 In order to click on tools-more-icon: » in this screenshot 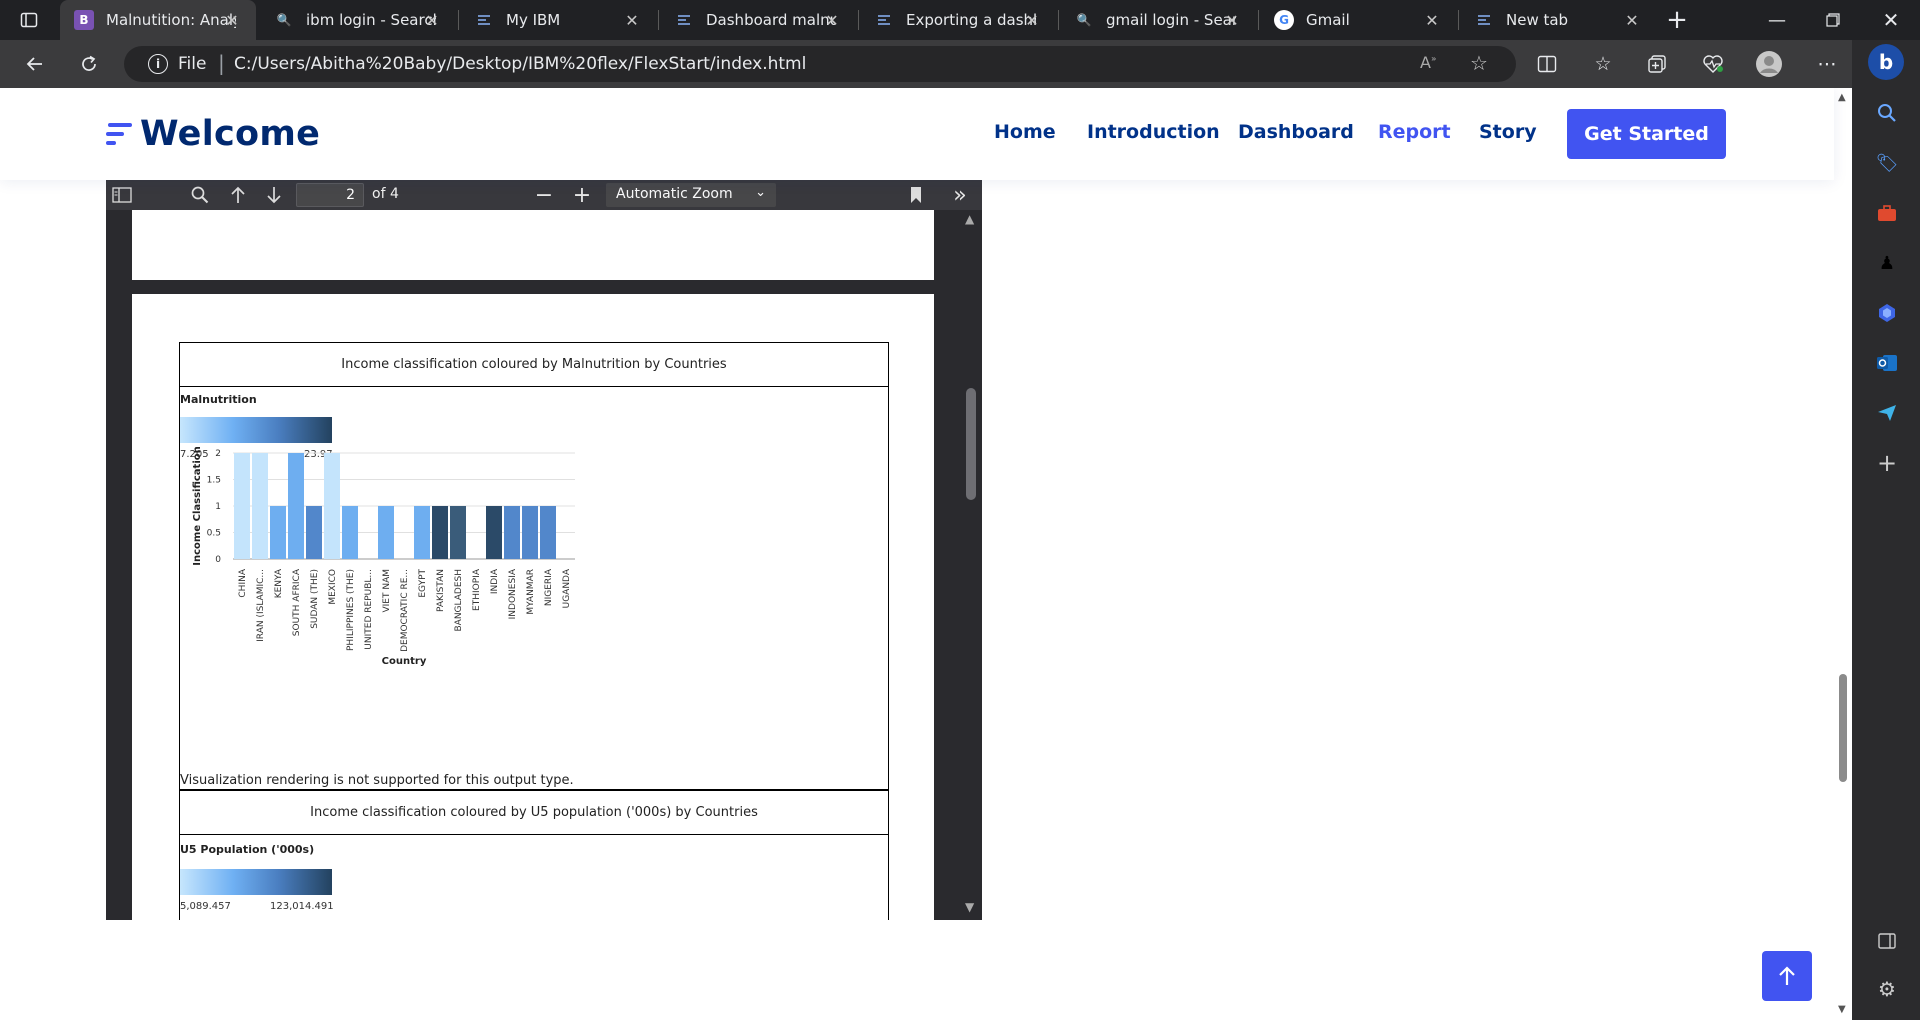, I will do `click(960, 195)`.